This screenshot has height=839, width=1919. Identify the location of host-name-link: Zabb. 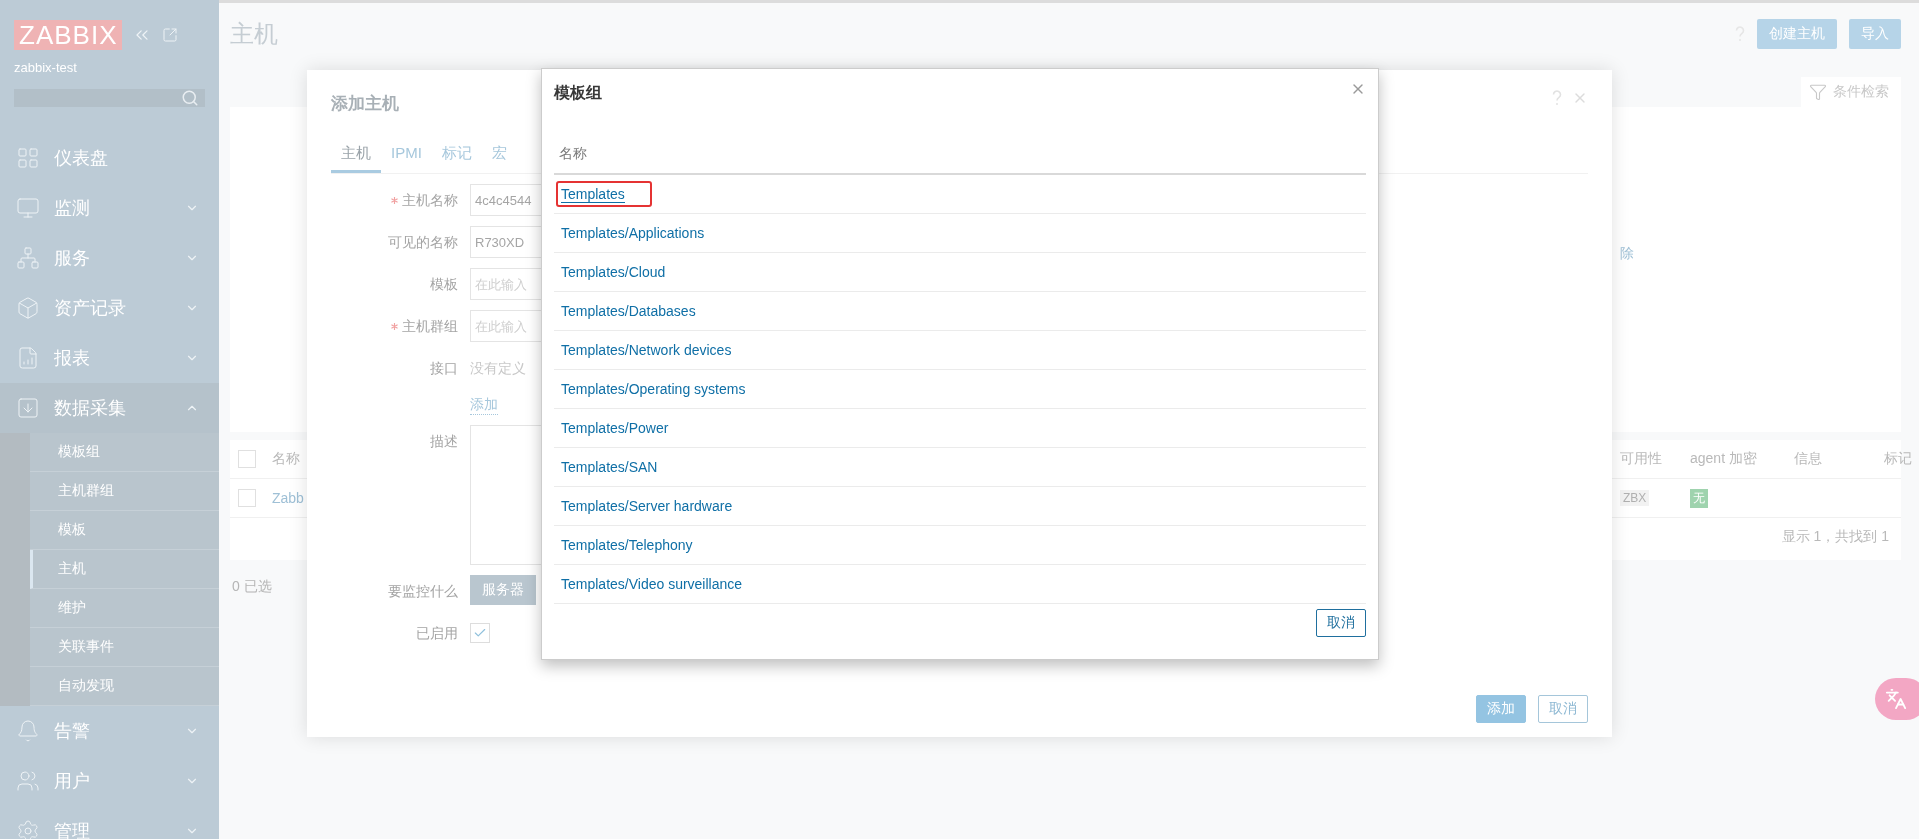
(288, 498).